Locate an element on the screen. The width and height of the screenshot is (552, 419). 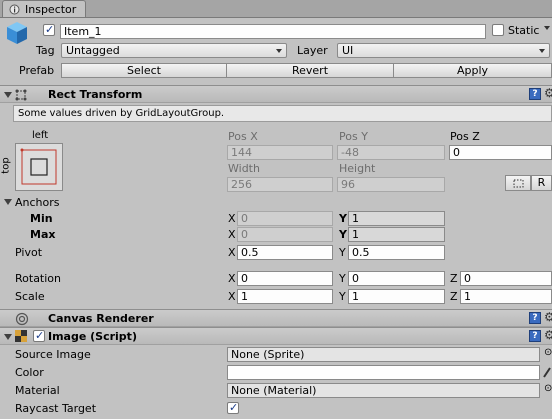
scale-x-field: 1 is located at coordinates (285, 296).